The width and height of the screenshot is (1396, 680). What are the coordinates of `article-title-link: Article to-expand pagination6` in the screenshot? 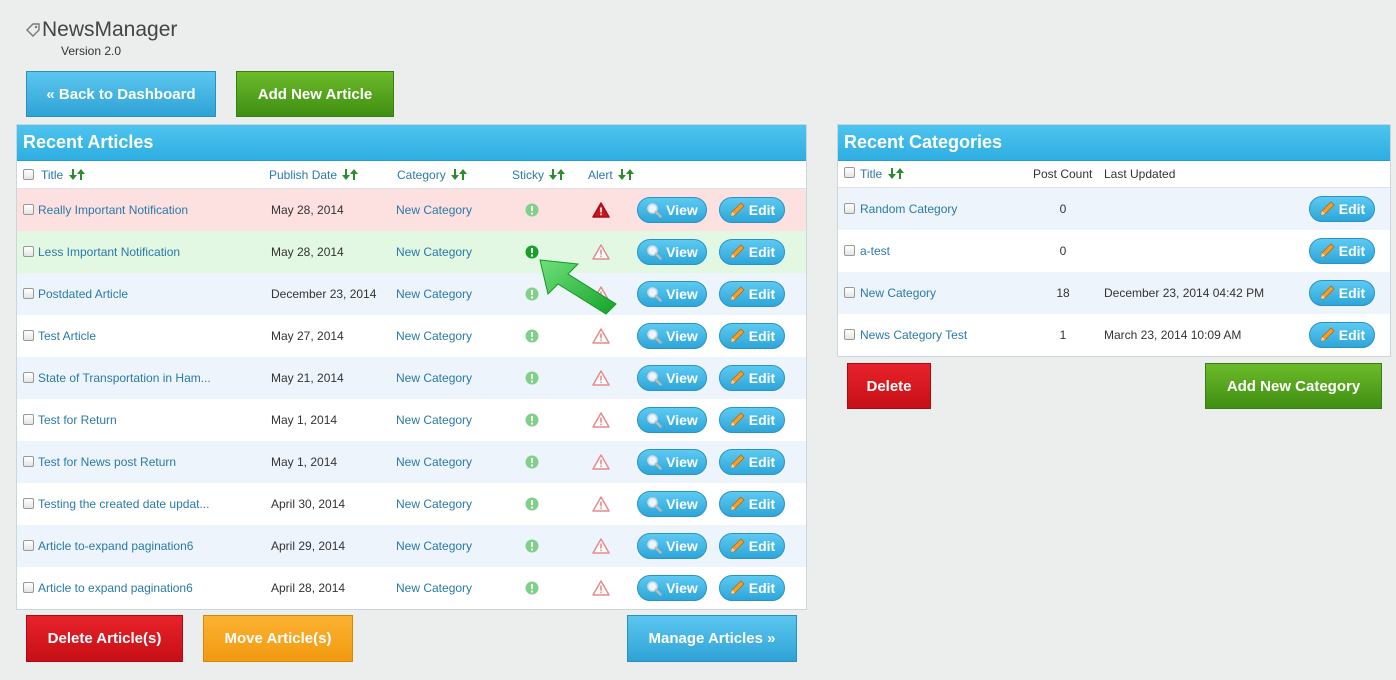 It's located at (115, 546).